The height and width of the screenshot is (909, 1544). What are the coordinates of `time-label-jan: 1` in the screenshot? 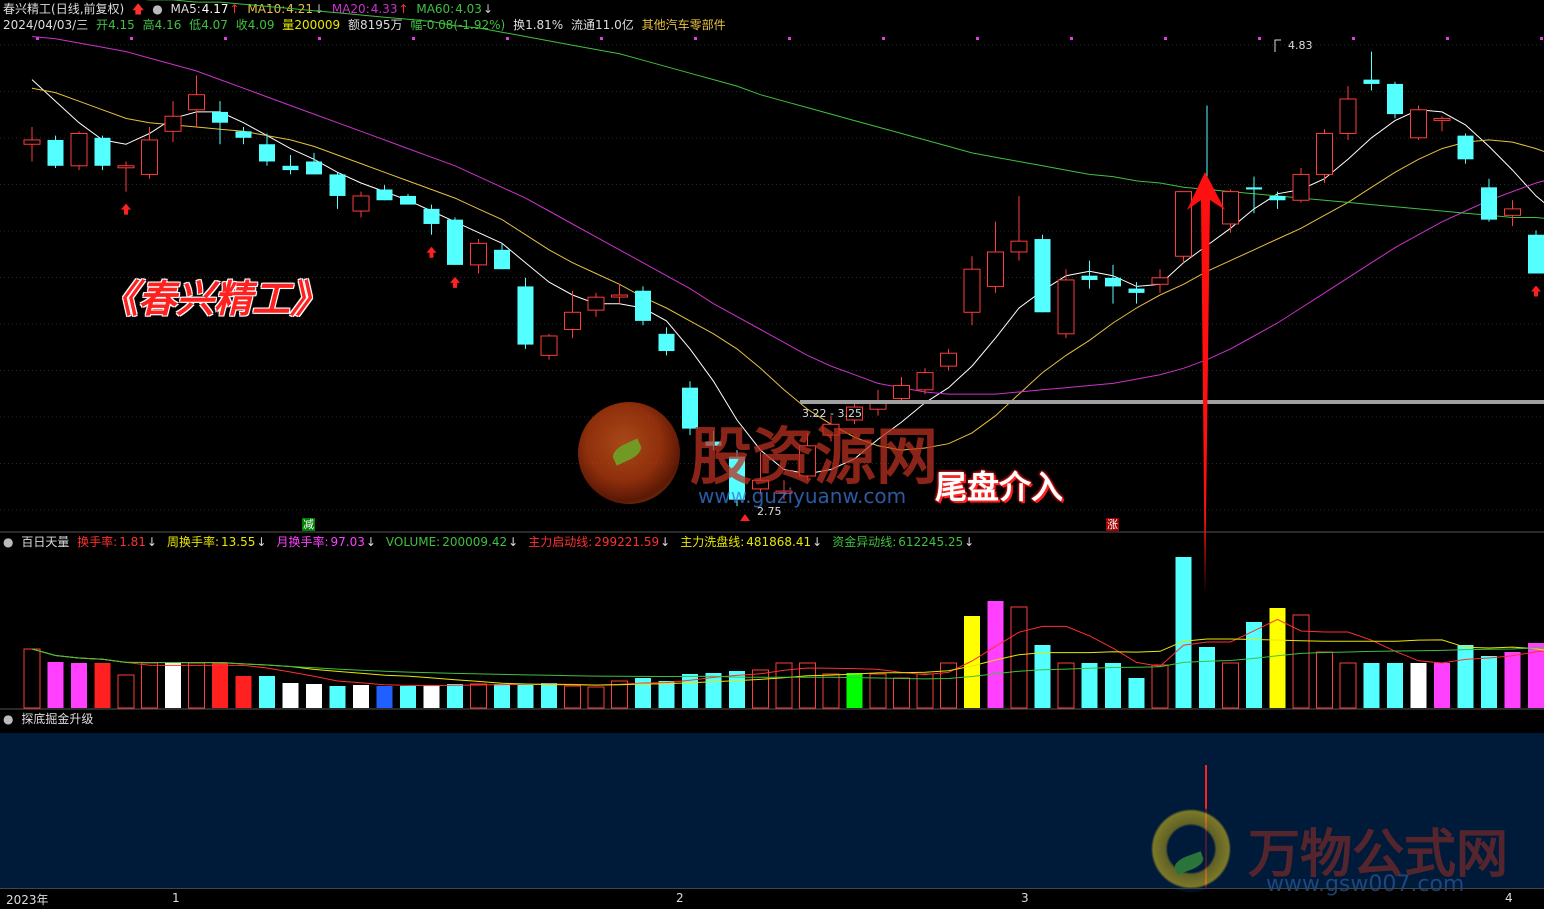 It's located at (176, 898).